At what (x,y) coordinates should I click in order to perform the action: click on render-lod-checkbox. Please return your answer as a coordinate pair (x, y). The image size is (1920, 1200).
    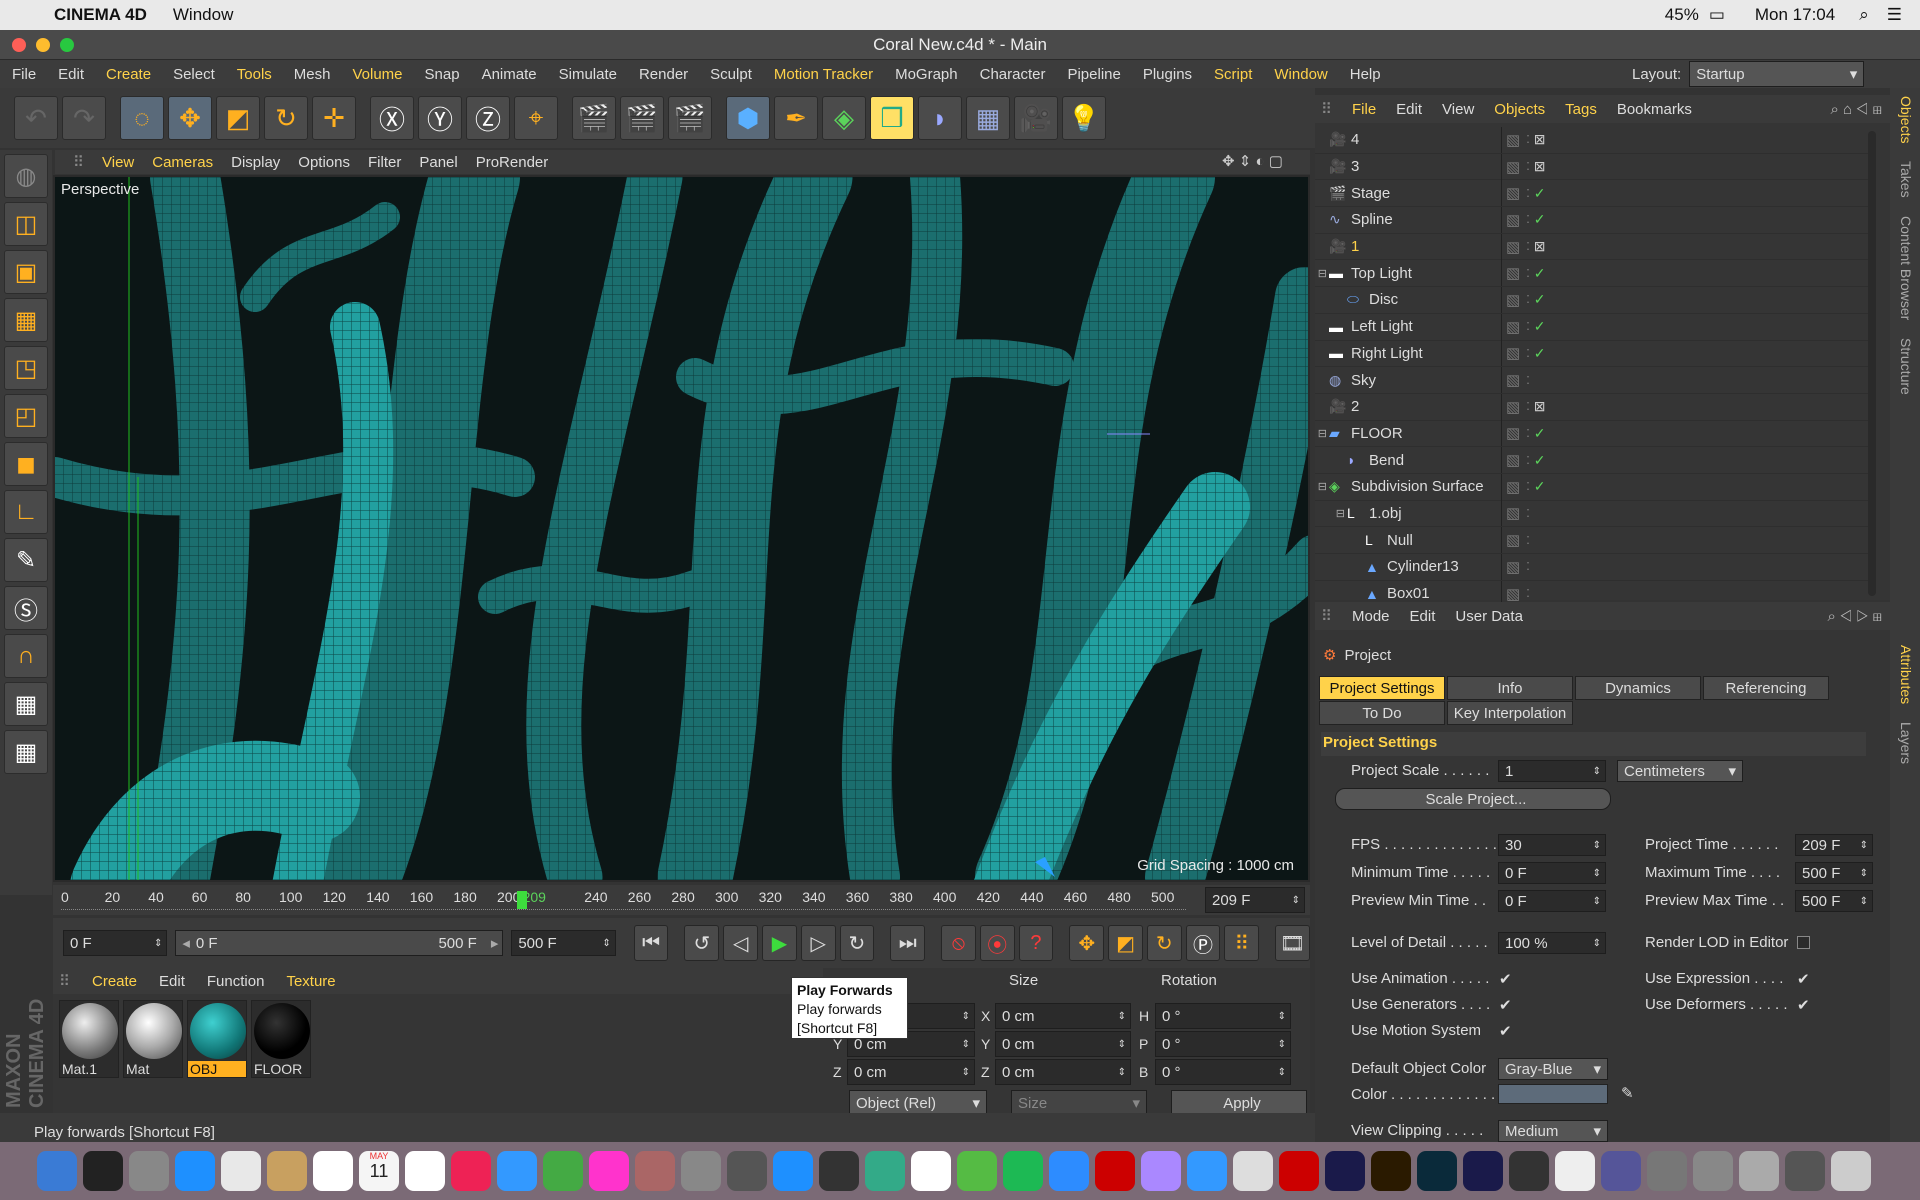
    Looking at the image, I should click on (1803, 942).